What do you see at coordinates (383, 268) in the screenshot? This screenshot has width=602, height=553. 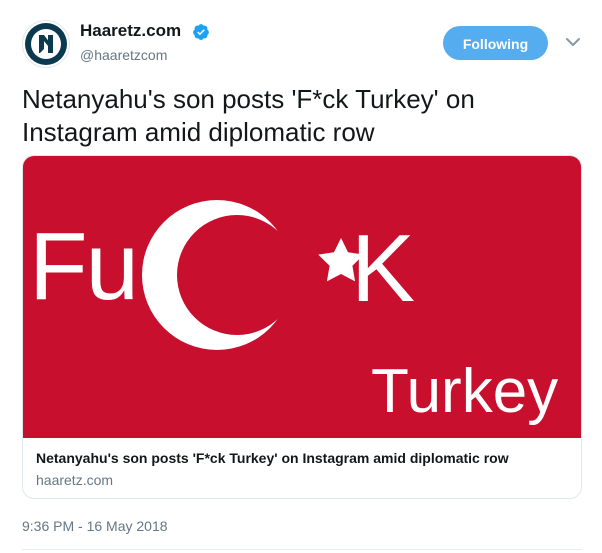 I see `image-text-k: K` at bounding box center [383, 268].